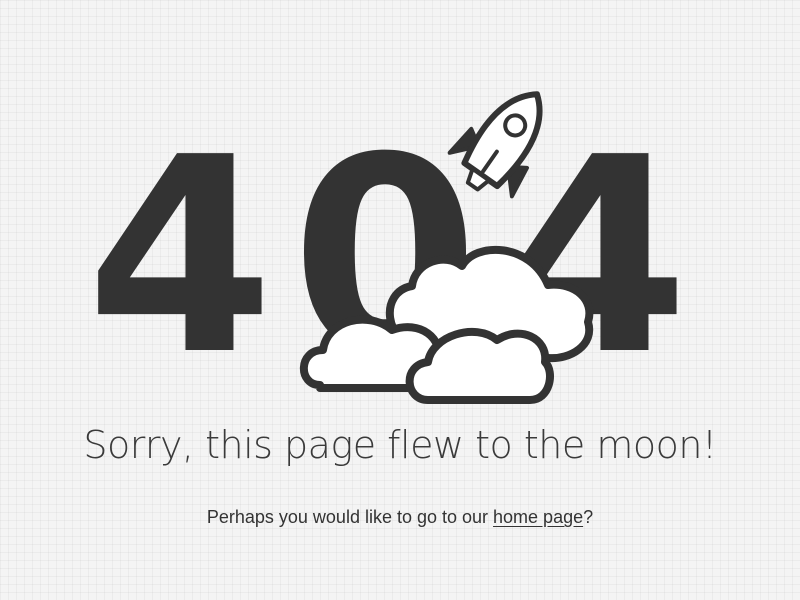  Describe the element at coordinates (180, 256) in the screenshot. I see `error-code-digit-1: 4` at that location.